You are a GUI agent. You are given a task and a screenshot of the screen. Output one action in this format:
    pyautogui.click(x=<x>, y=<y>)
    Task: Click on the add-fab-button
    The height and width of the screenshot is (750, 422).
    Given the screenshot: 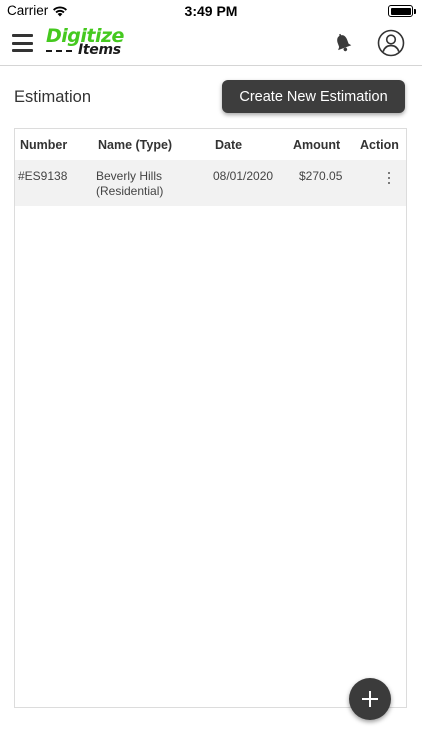 What is the action you would take?
    pyautogui.click(x=370, y=699)
    